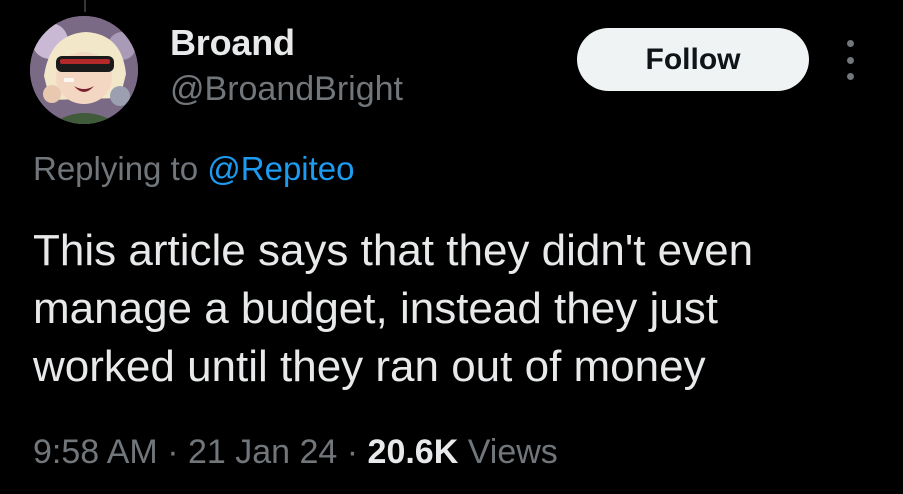 The image size is (903, 494). I want to click on tweet-text-line: worked until they ran out of money, so click(369, 366).